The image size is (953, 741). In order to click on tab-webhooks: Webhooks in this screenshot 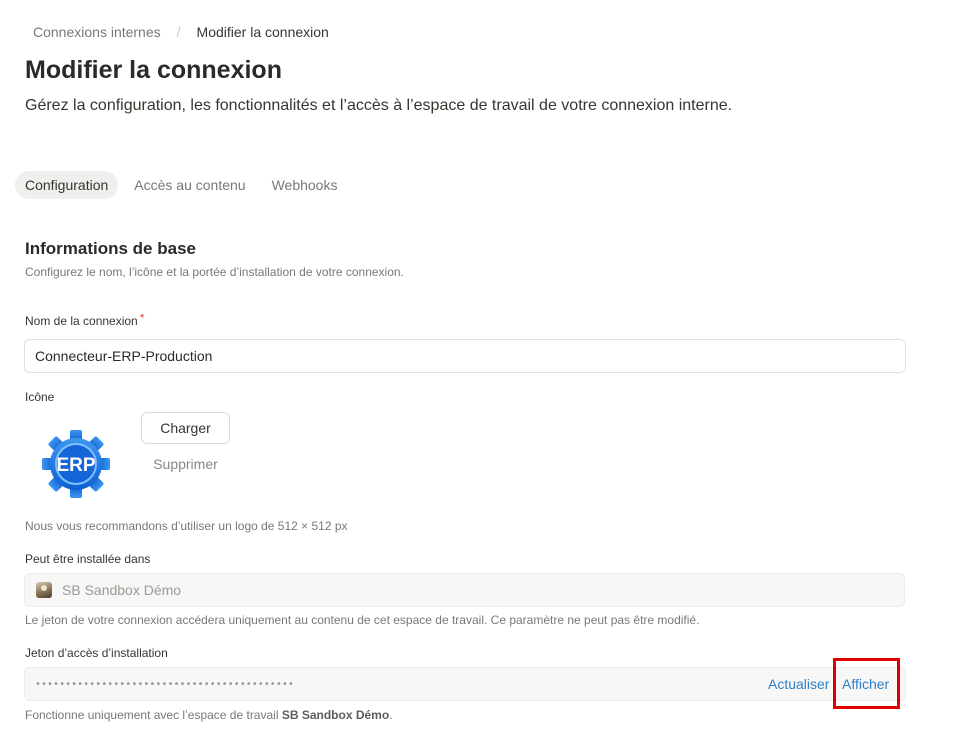, I will do `click(305, 185)`.